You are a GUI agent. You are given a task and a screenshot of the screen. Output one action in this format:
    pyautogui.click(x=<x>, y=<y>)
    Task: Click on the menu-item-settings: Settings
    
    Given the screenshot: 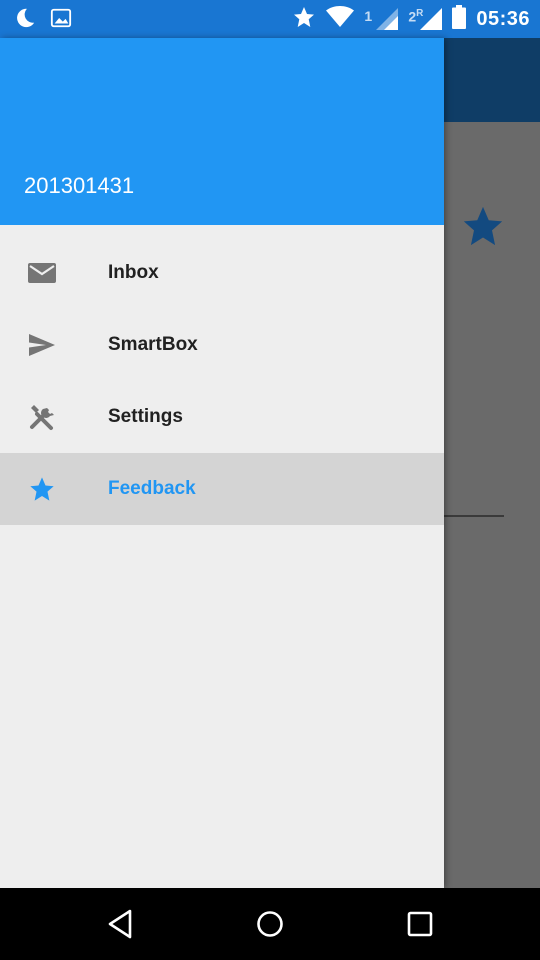 What is the action you would take?
    pyautogui.click(x=222, y=417)
    